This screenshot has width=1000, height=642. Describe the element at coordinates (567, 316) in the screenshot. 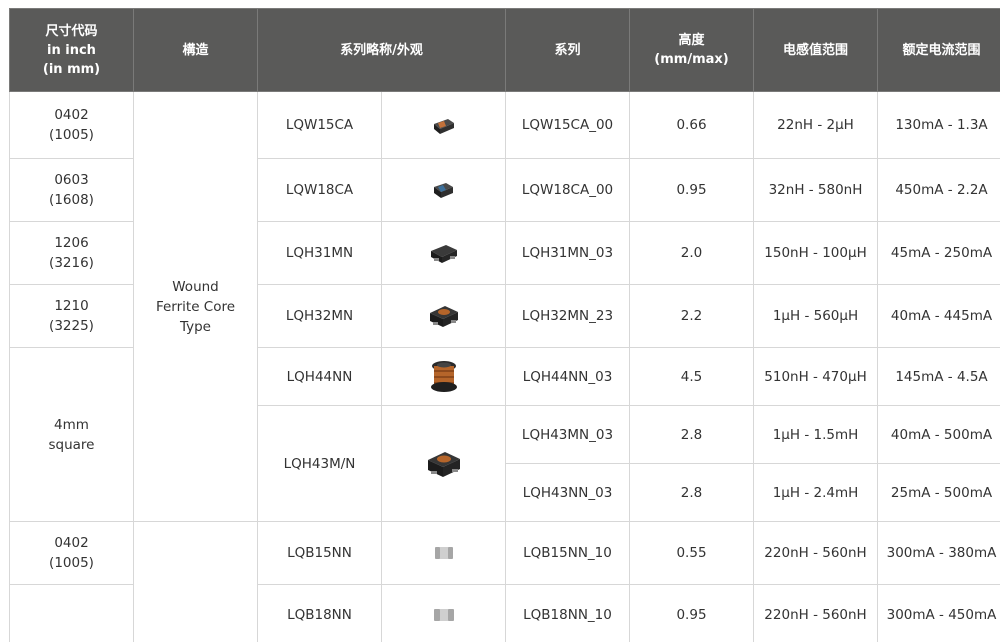

I see `series-cell: LQH32MN_23` at that location.